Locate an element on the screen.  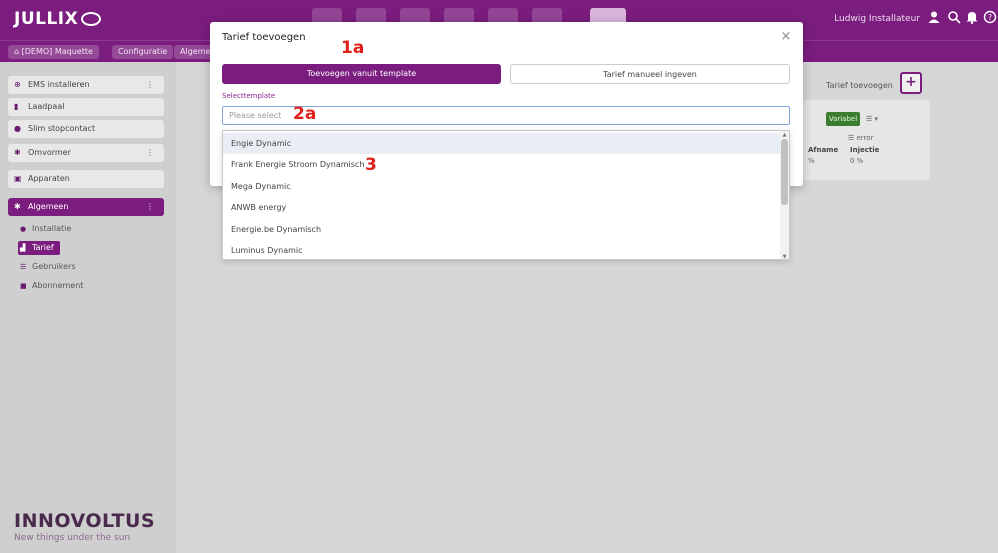
logo-text: JULLIX is located at coordinates (46, 19).